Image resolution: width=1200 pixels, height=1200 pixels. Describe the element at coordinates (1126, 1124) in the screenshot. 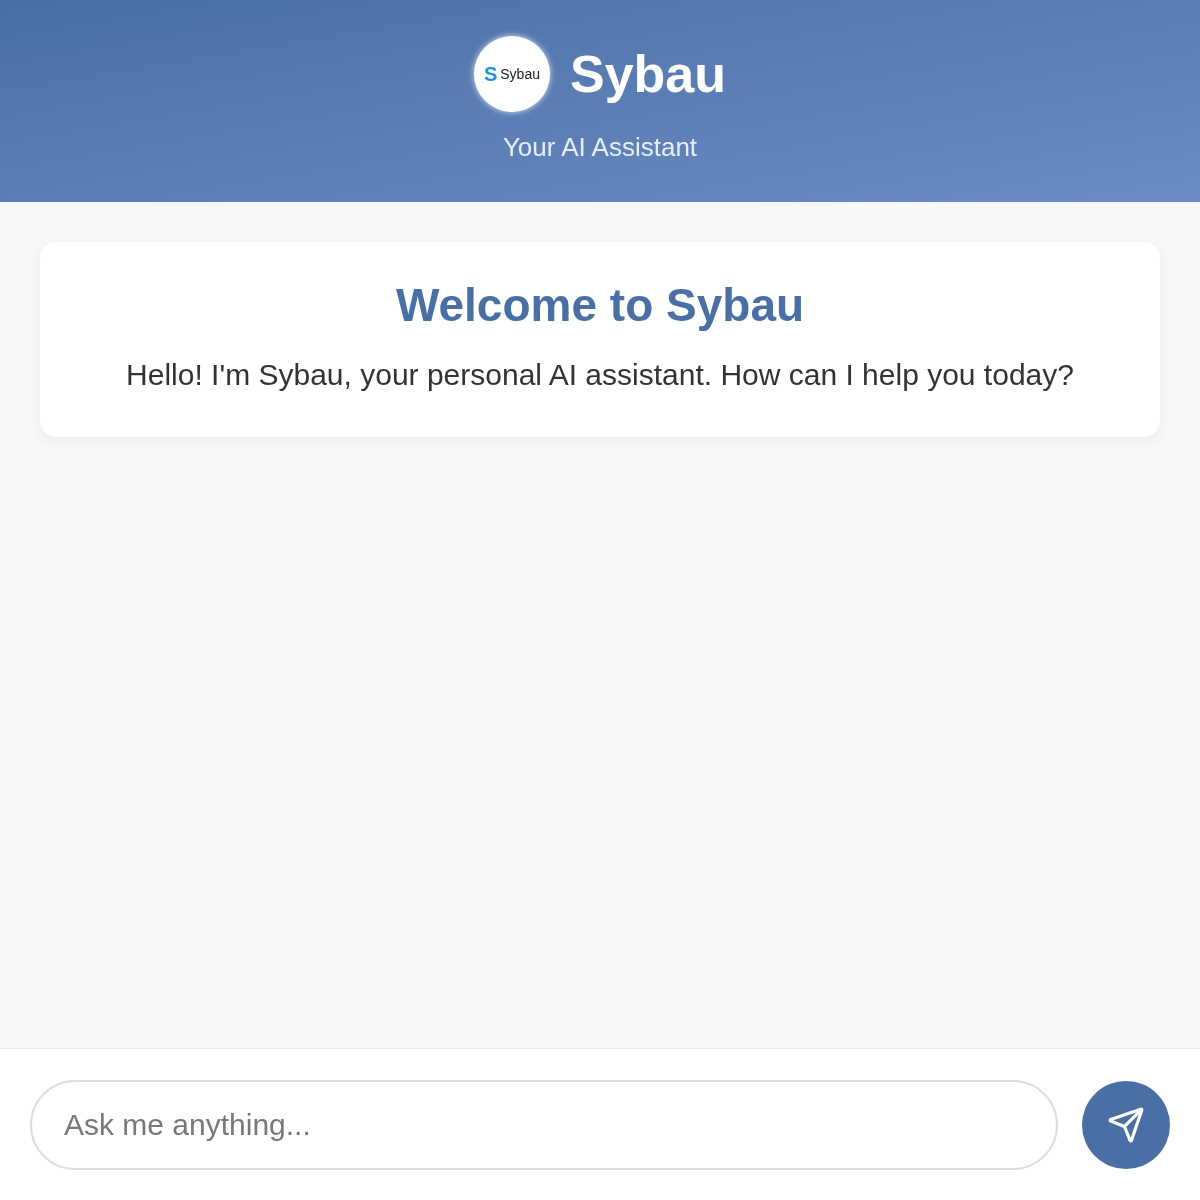

I see `send-icon` at that location.